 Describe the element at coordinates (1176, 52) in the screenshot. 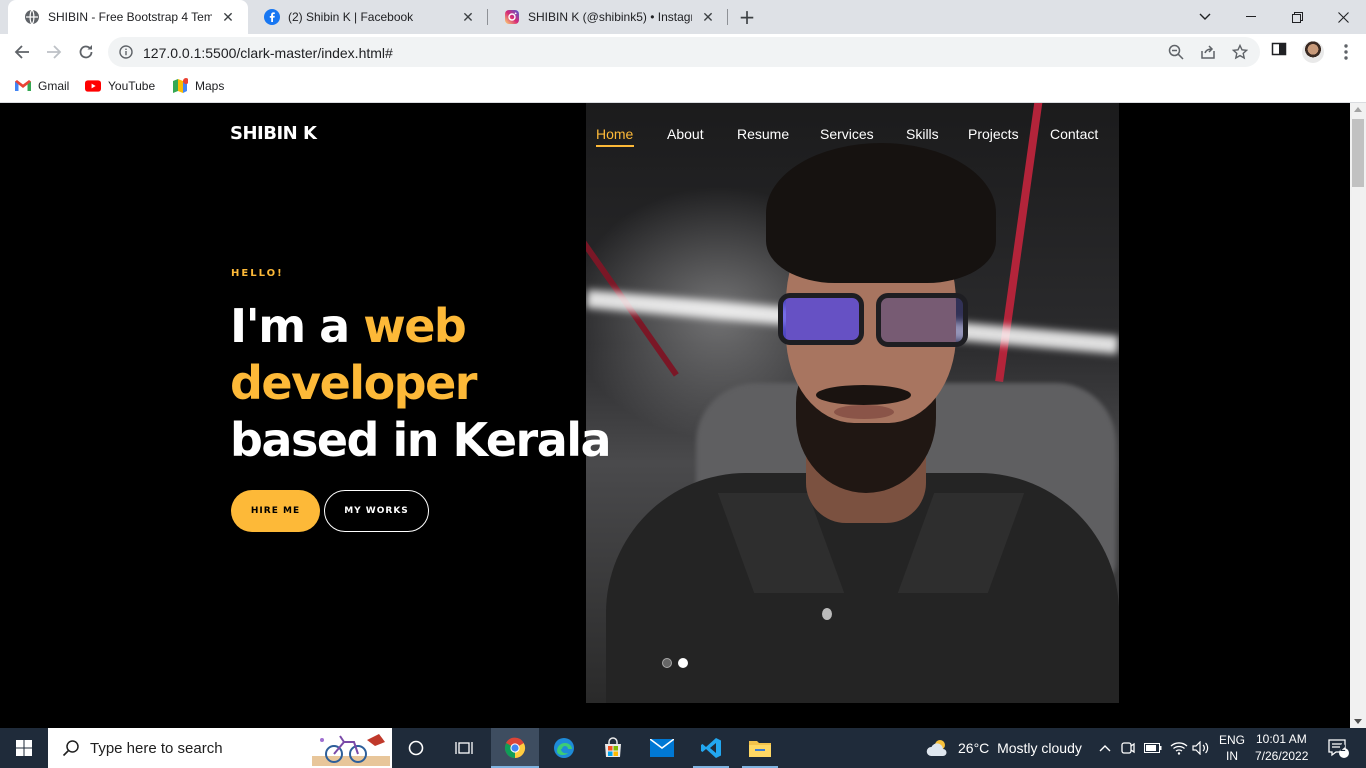

I see `zoom-icon` at that location.